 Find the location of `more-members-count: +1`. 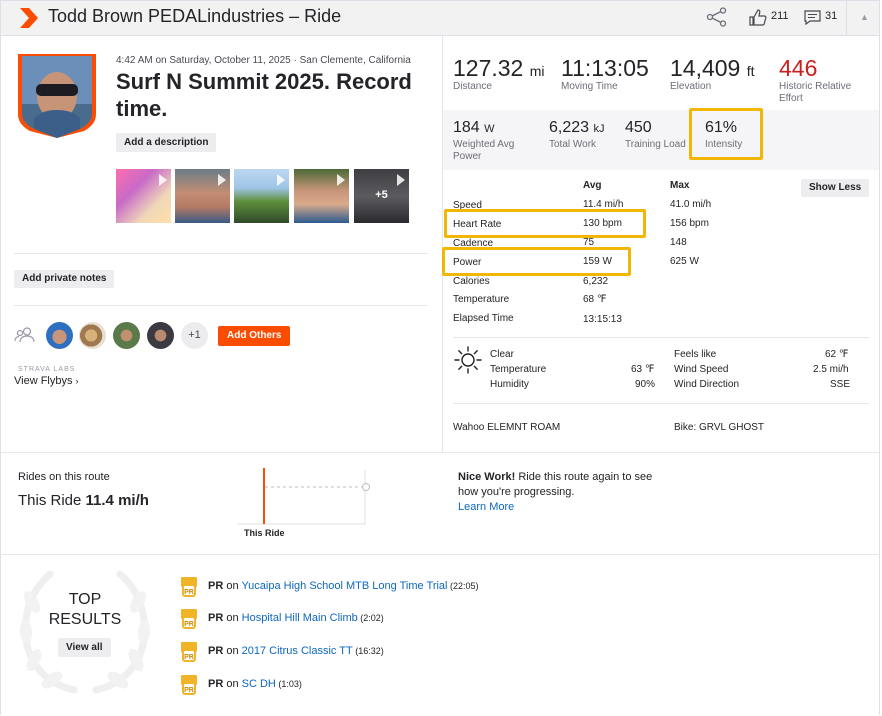

more-members-count: +1 is located at coordinates (194, 335).